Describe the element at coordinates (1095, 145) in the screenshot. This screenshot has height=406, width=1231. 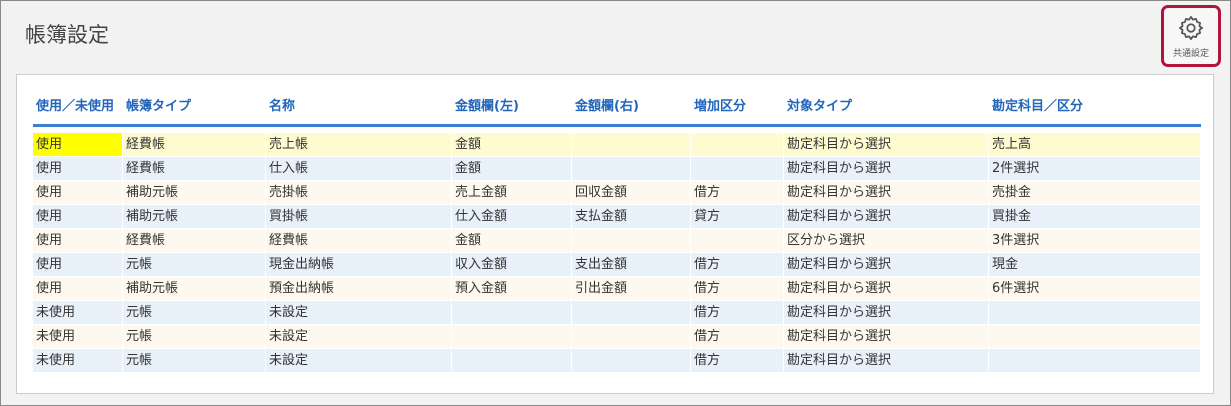
I see `cell-account: 売上高` at that location.